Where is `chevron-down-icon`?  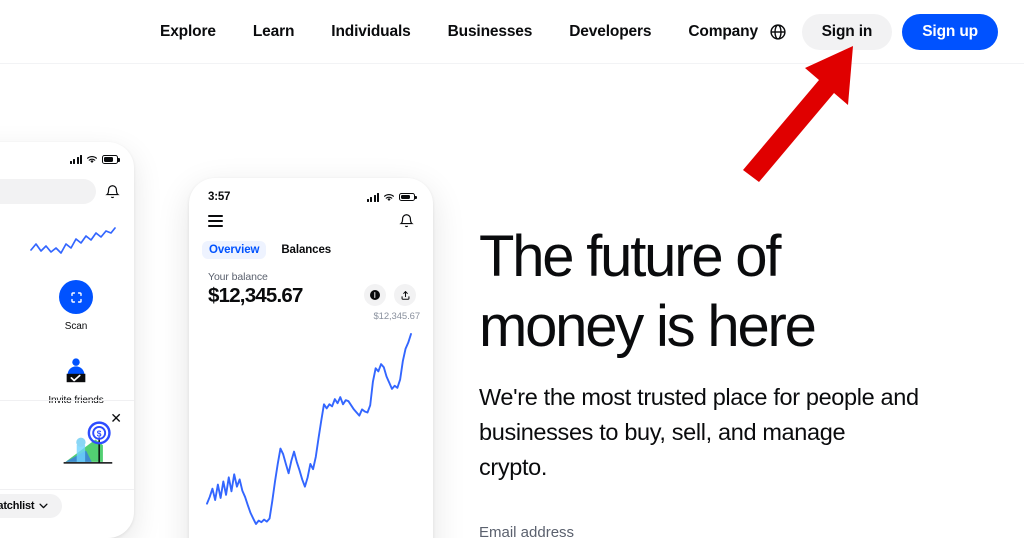 chevron-down-icon is located at coordinates (43, 506).